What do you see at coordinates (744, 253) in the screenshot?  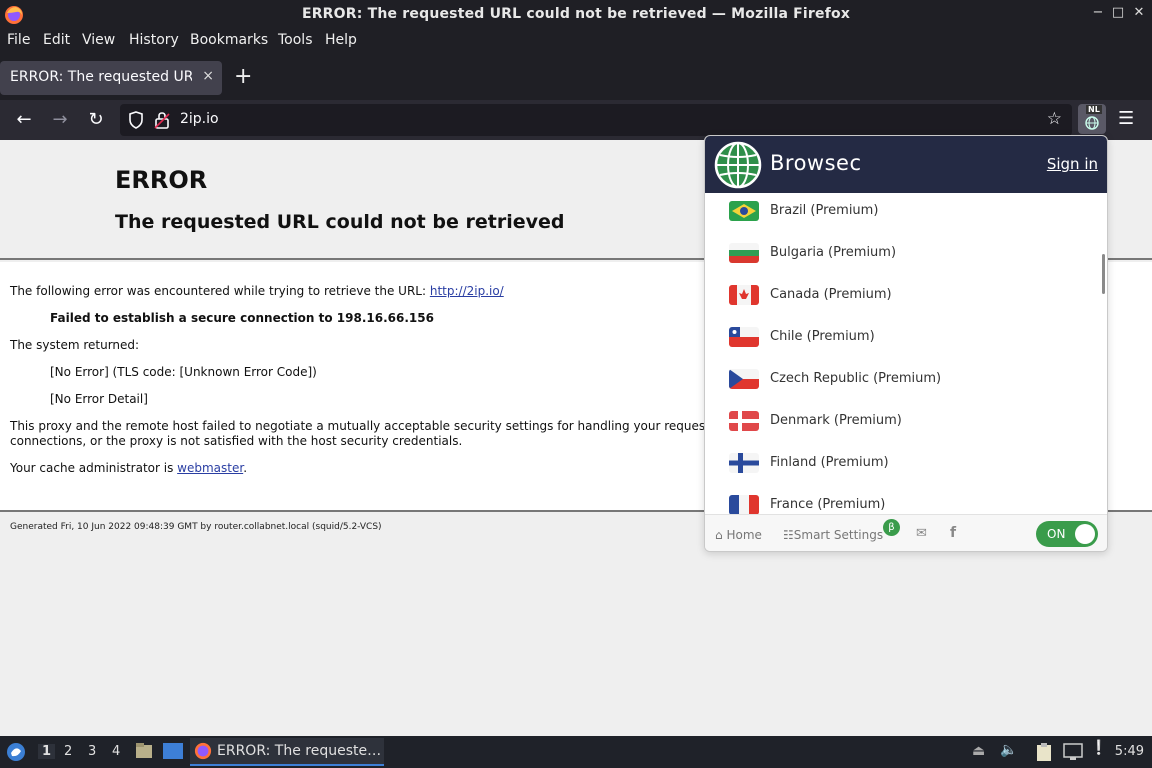 I see `bulgaria-flag-icon` at bounding box center [744, 253].